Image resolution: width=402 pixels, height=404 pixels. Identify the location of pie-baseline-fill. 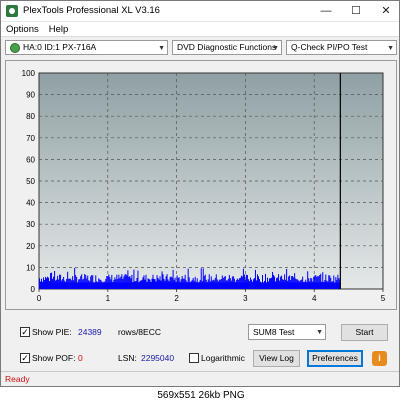
(190, 285).